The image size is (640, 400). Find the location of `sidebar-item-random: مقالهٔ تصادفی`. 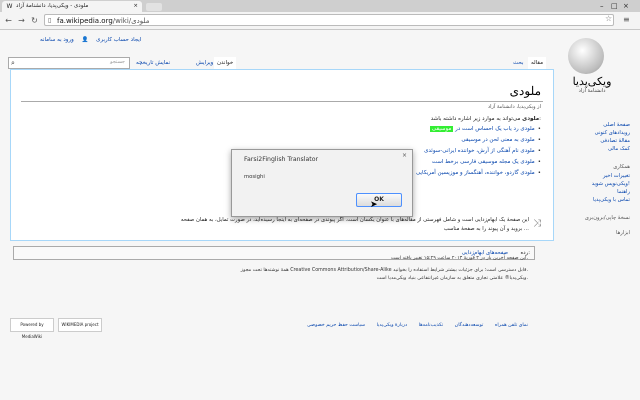

sidebar-item-random: مقالهٔ تصادفی is located at coordinates (615, 141).